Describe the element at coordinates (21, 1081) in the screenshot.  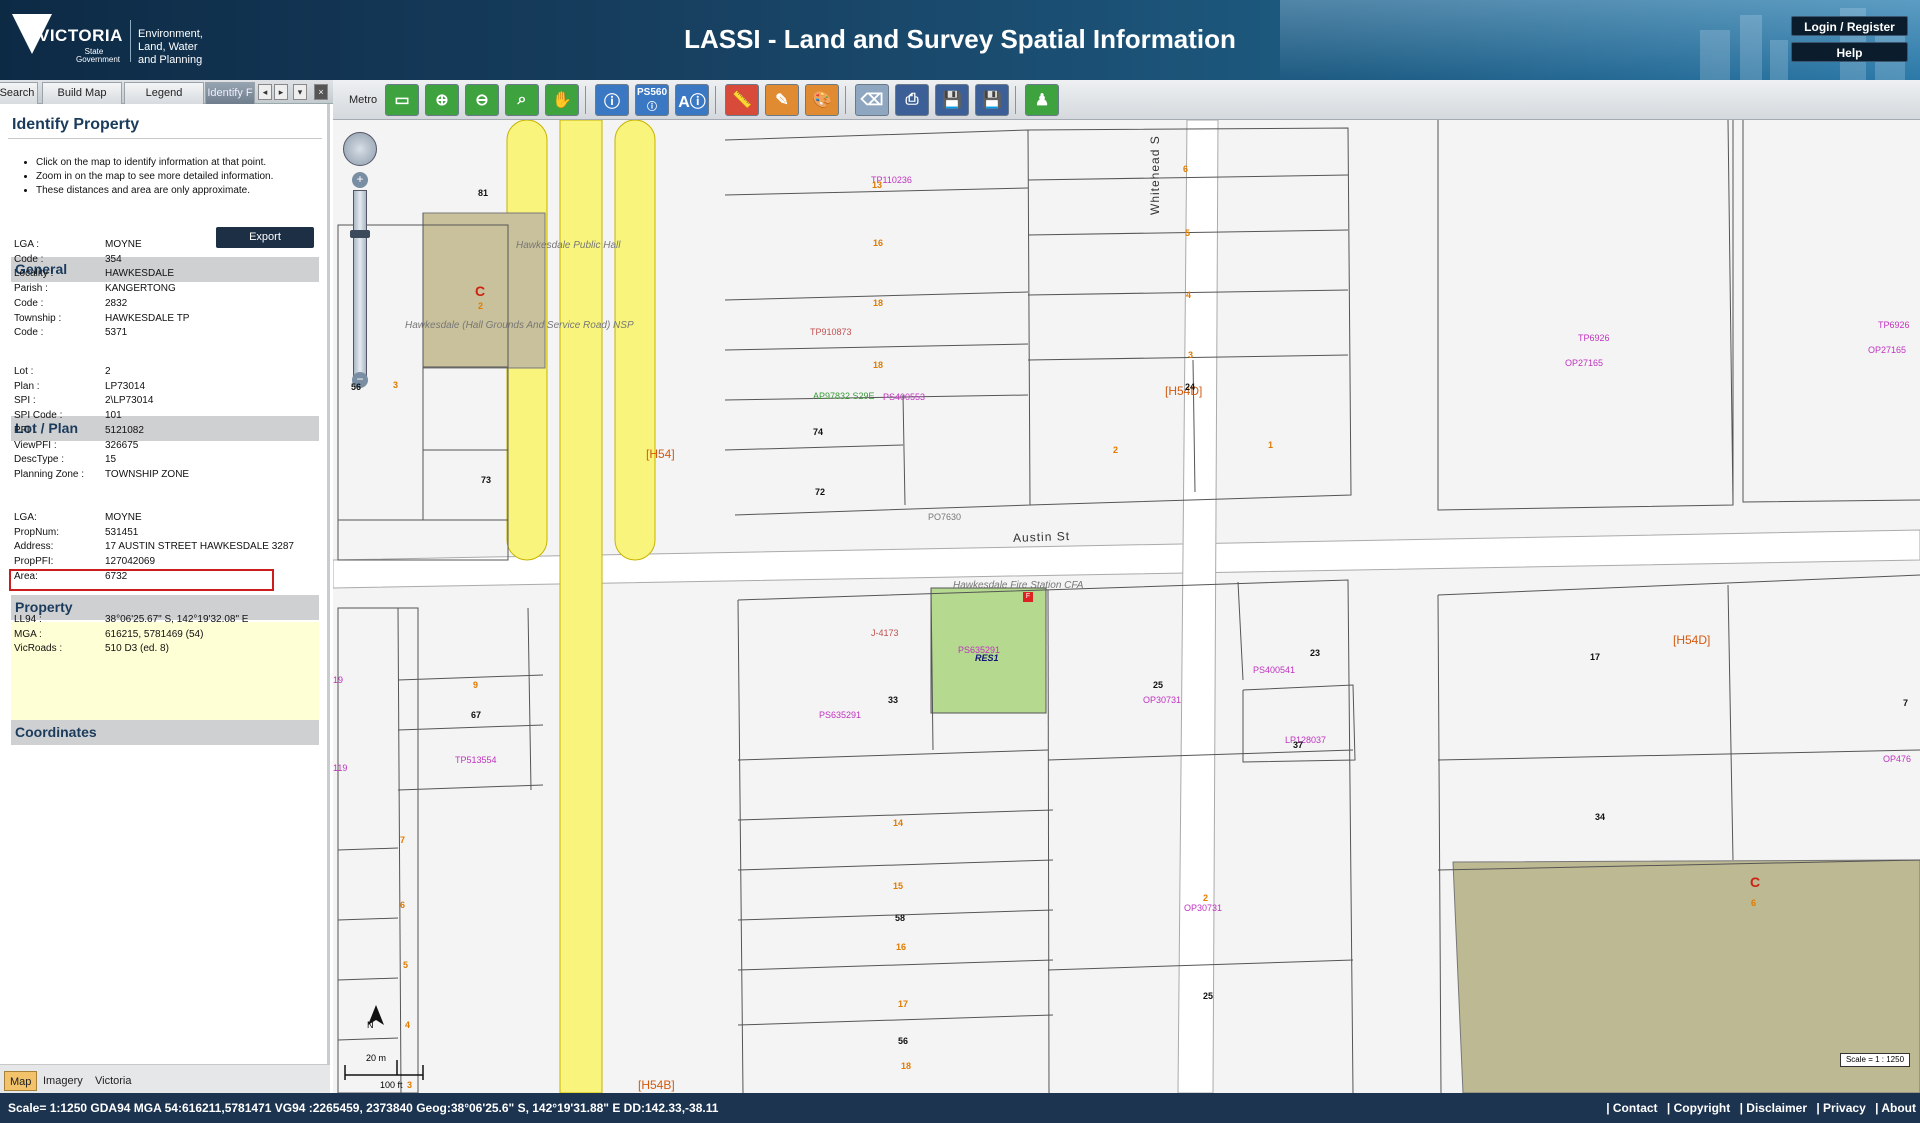
I see `basemap-tab-map: Map` at that location.